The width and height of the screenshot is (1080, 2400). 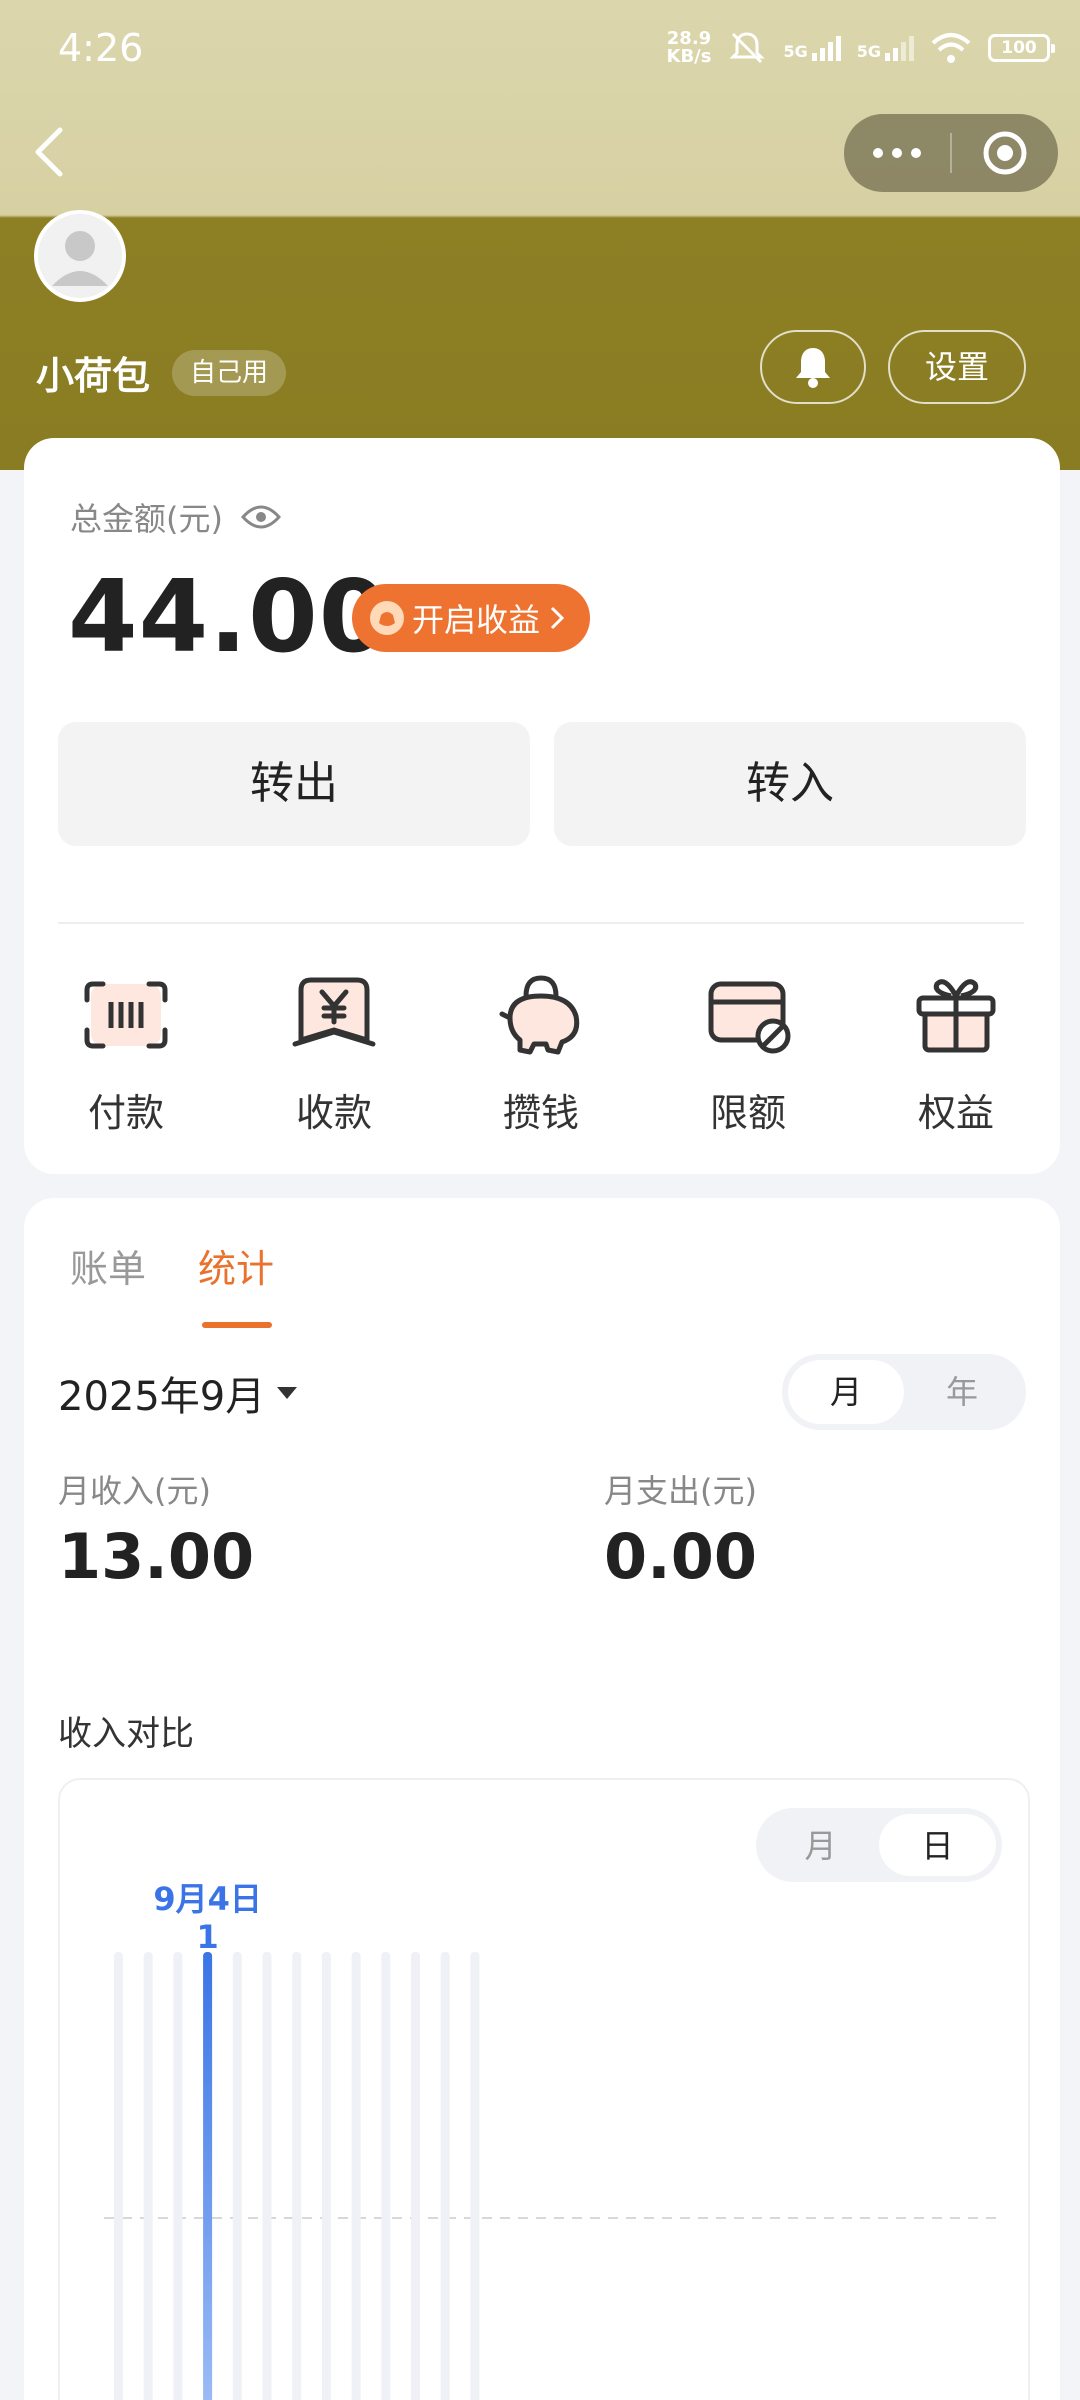 I want to click on caret-down-icon, so click(x=287, y=1393).